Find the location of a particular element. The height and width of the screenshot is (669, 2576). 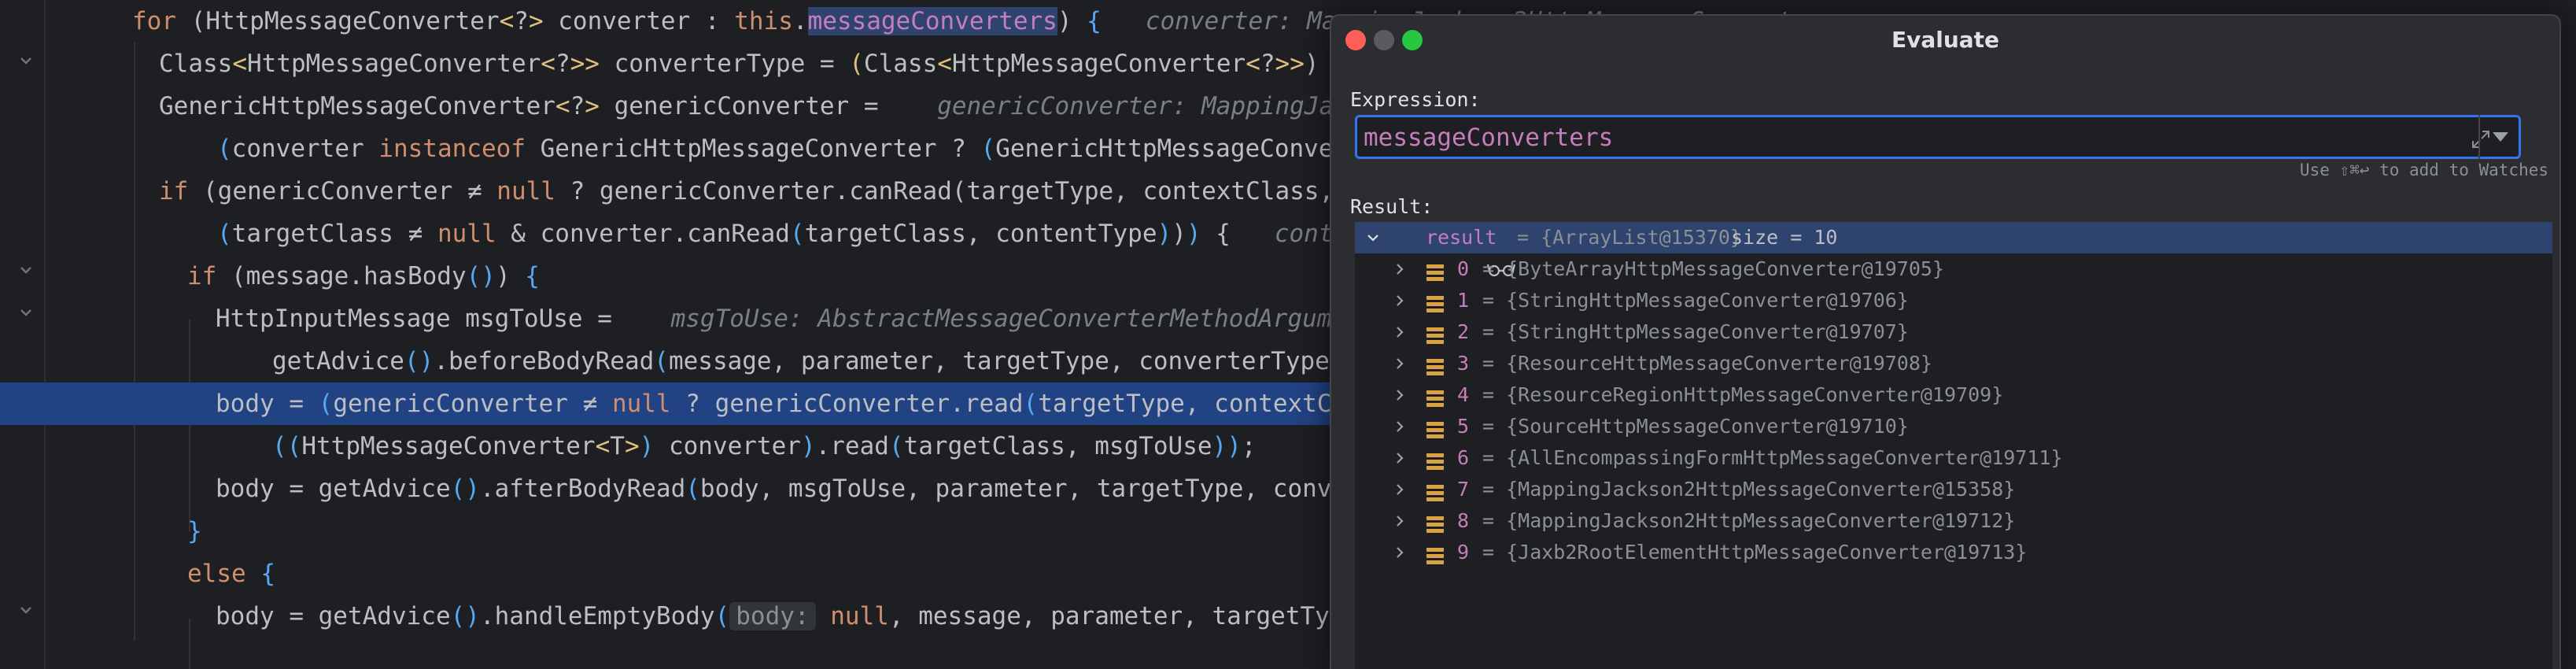

code-token: } is located at coordinates (194, 531).